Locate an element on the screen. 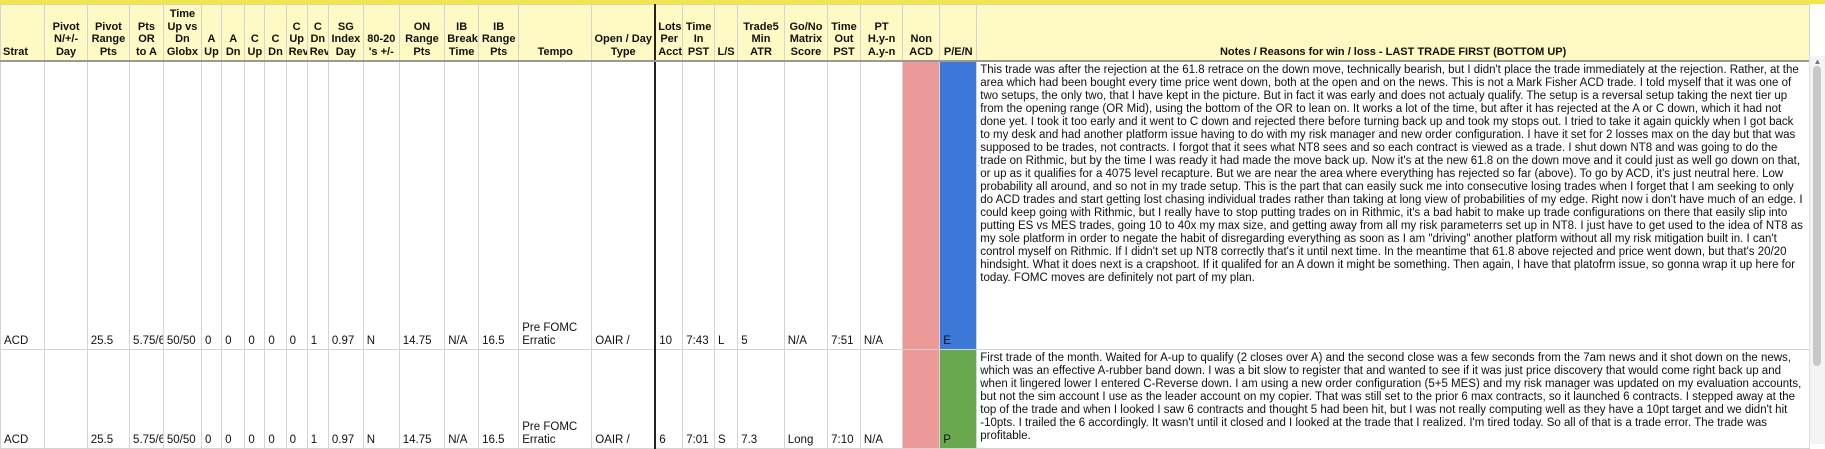  header-strat: Strat is located at coordinates (23, 33).